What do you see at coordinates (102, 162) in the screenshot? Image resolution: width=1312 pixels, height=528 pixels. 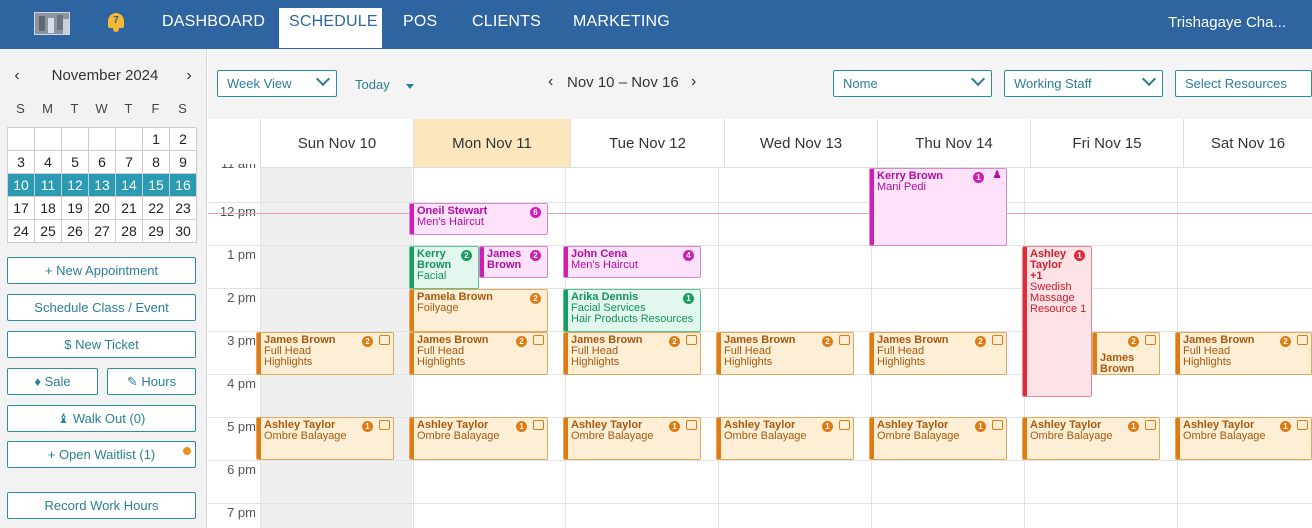 I see `calendar-day: 6` at bounding box center [102, 162].